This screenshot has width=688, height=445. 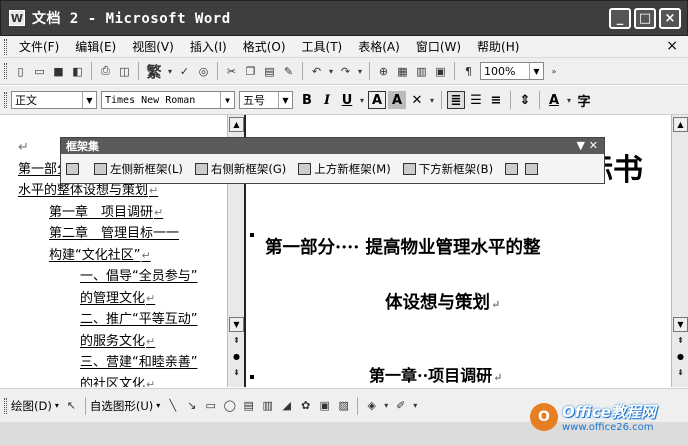 What do you see at coordinates (421, 71) in the screenshot?
I see `insert-table-icon: ▥` at bounding box center [421, 71].